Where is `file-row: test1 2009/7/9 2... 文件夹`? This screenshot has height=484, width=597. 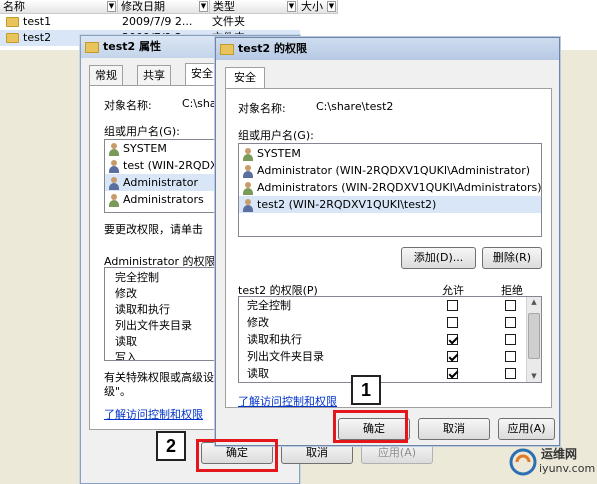 file-row: test1 2009/7/9 2... 文件夹 is located at coordinates (151, 22).